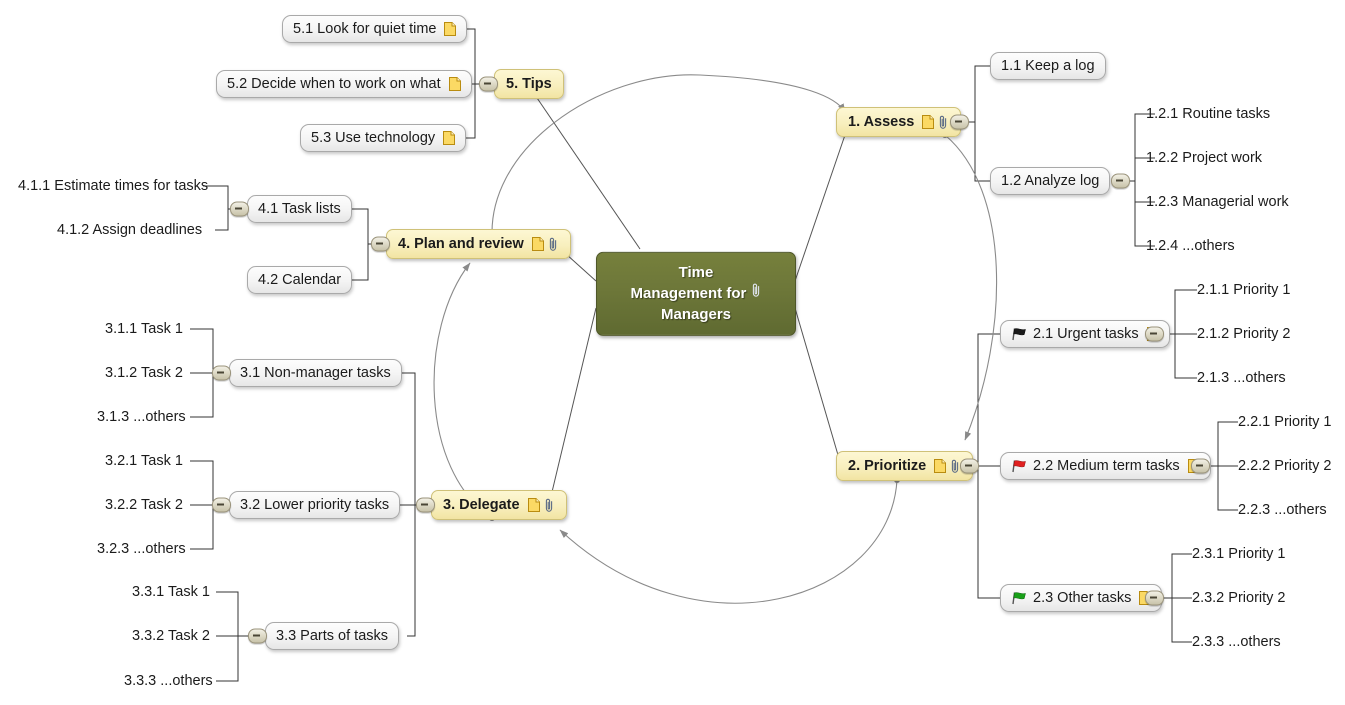  I want to click on relationship-plan-to-assess, so click(668, 161).